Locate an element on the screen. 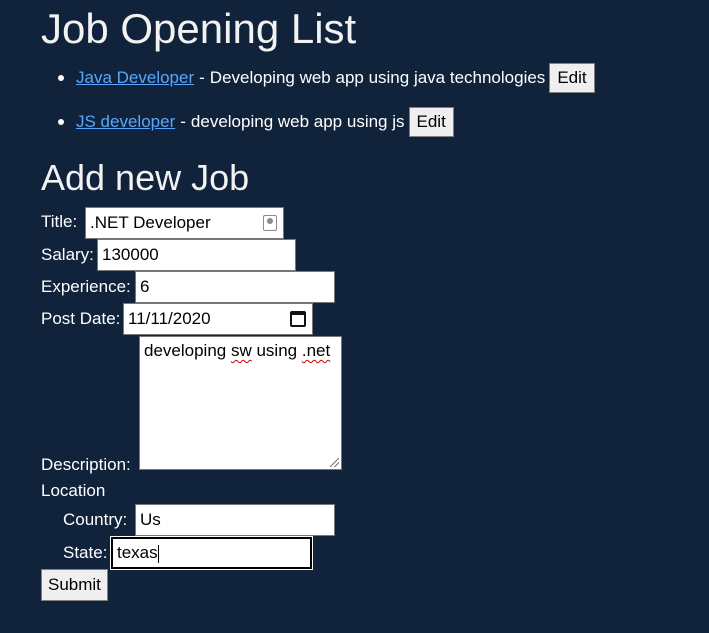 The height and width of the screenshot is (633, 709). job-title-link: JS developer is located at coordinates (125, 122).